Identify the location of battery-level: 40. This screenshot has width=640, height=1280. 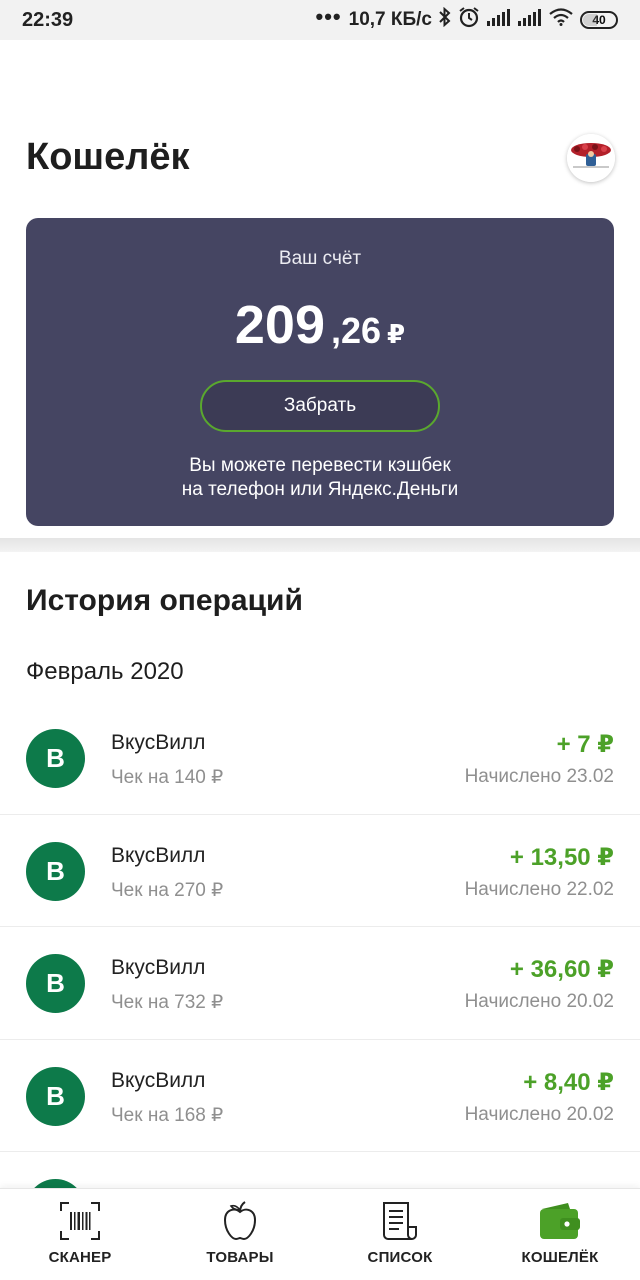
(599, 20).